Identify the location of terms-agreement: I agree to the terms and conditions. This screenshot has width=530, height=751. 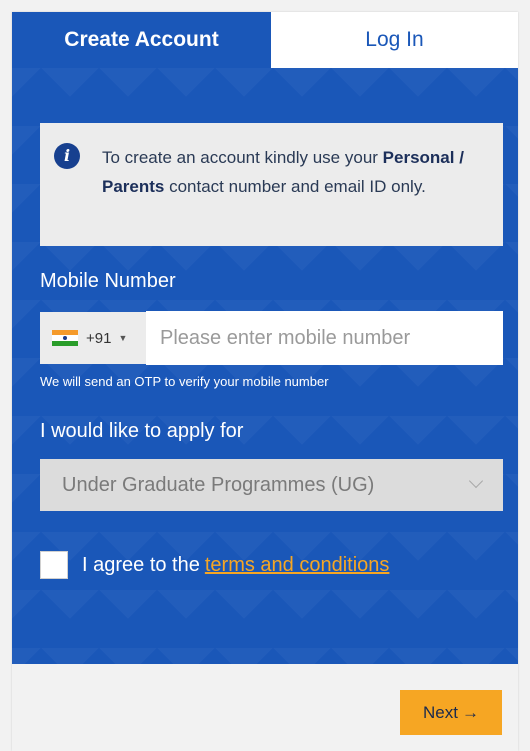
(214, 565).